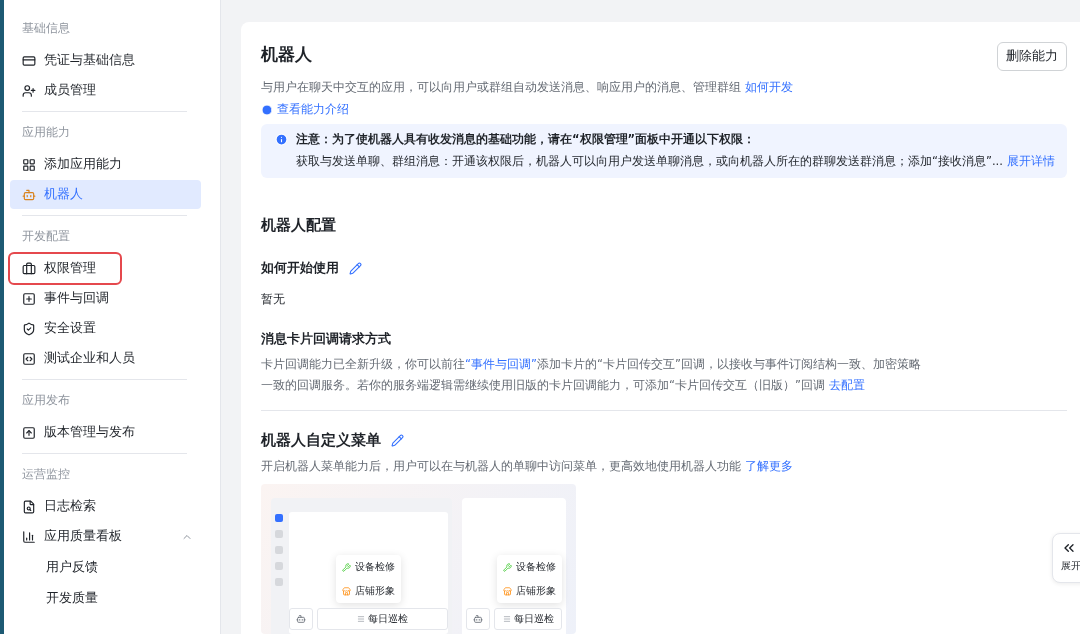  I want to click on card-icon, so click(29, 60).